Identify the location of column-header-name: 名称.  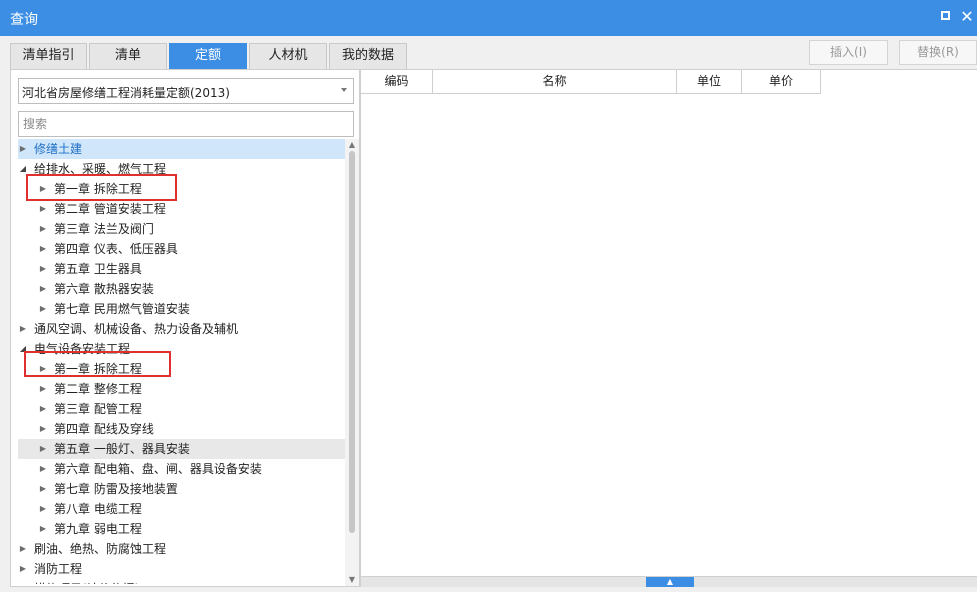
(555, 82).